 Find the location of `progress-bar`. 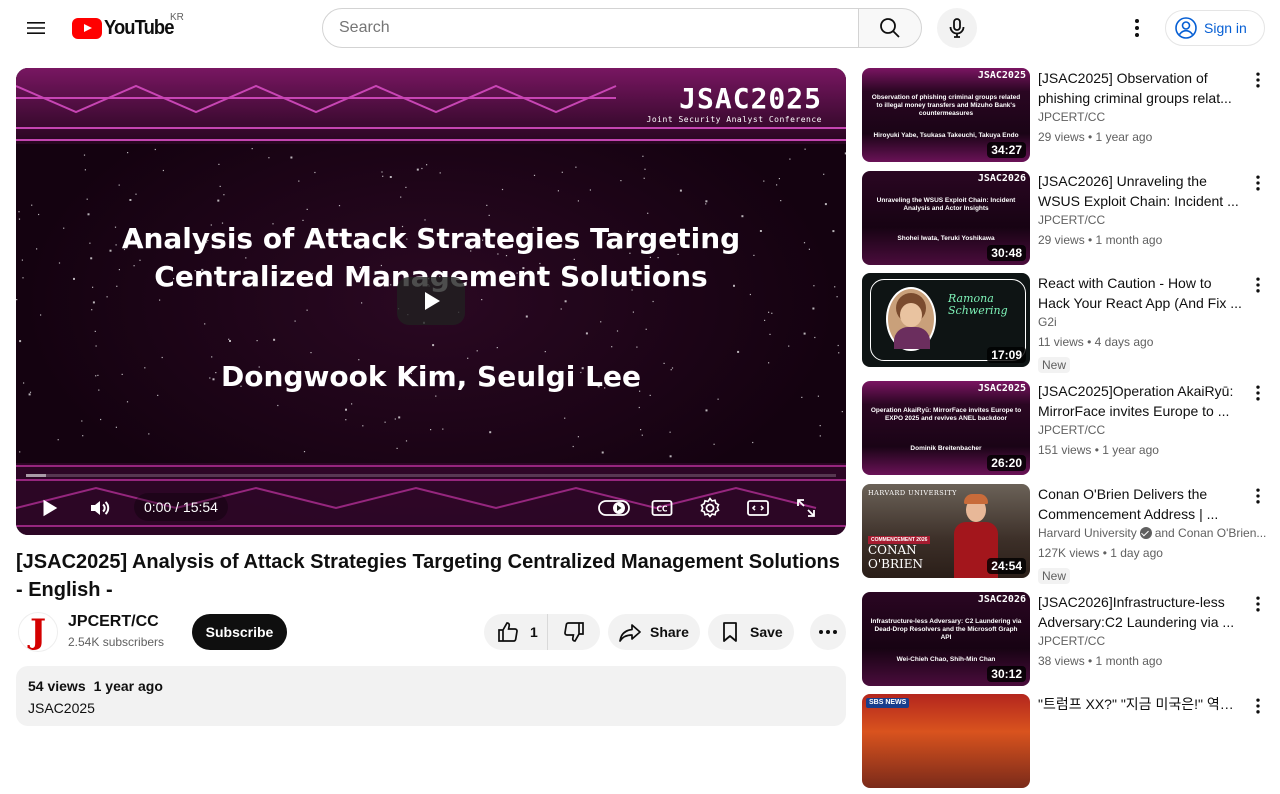

progress-bar is located at coordinates (431, 475).